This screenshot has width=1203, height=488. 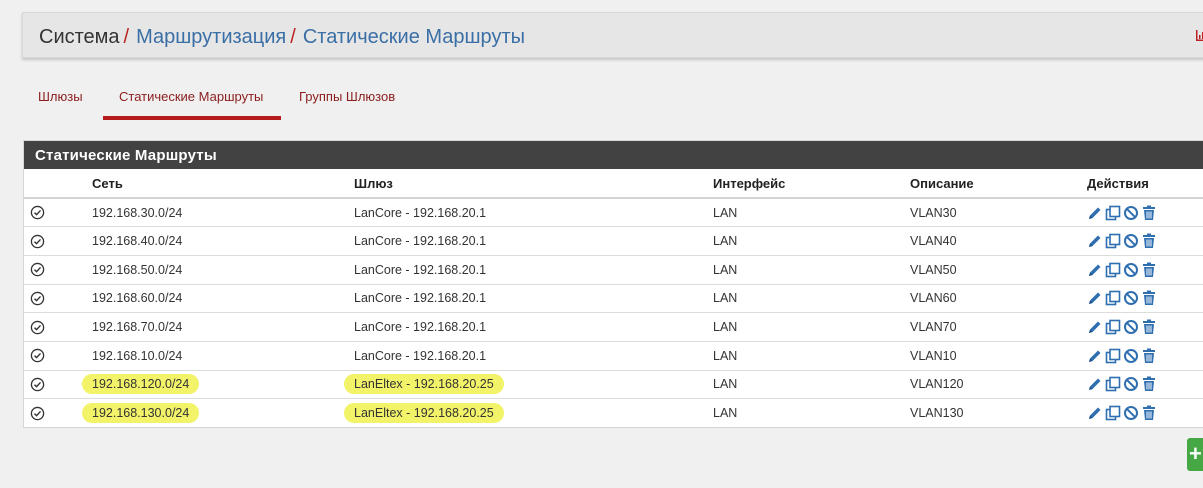 What do you see at coordinates (1199, 35) in the screenshot?
I see `bar-chart-icon` at bounding box center [1199, 35].